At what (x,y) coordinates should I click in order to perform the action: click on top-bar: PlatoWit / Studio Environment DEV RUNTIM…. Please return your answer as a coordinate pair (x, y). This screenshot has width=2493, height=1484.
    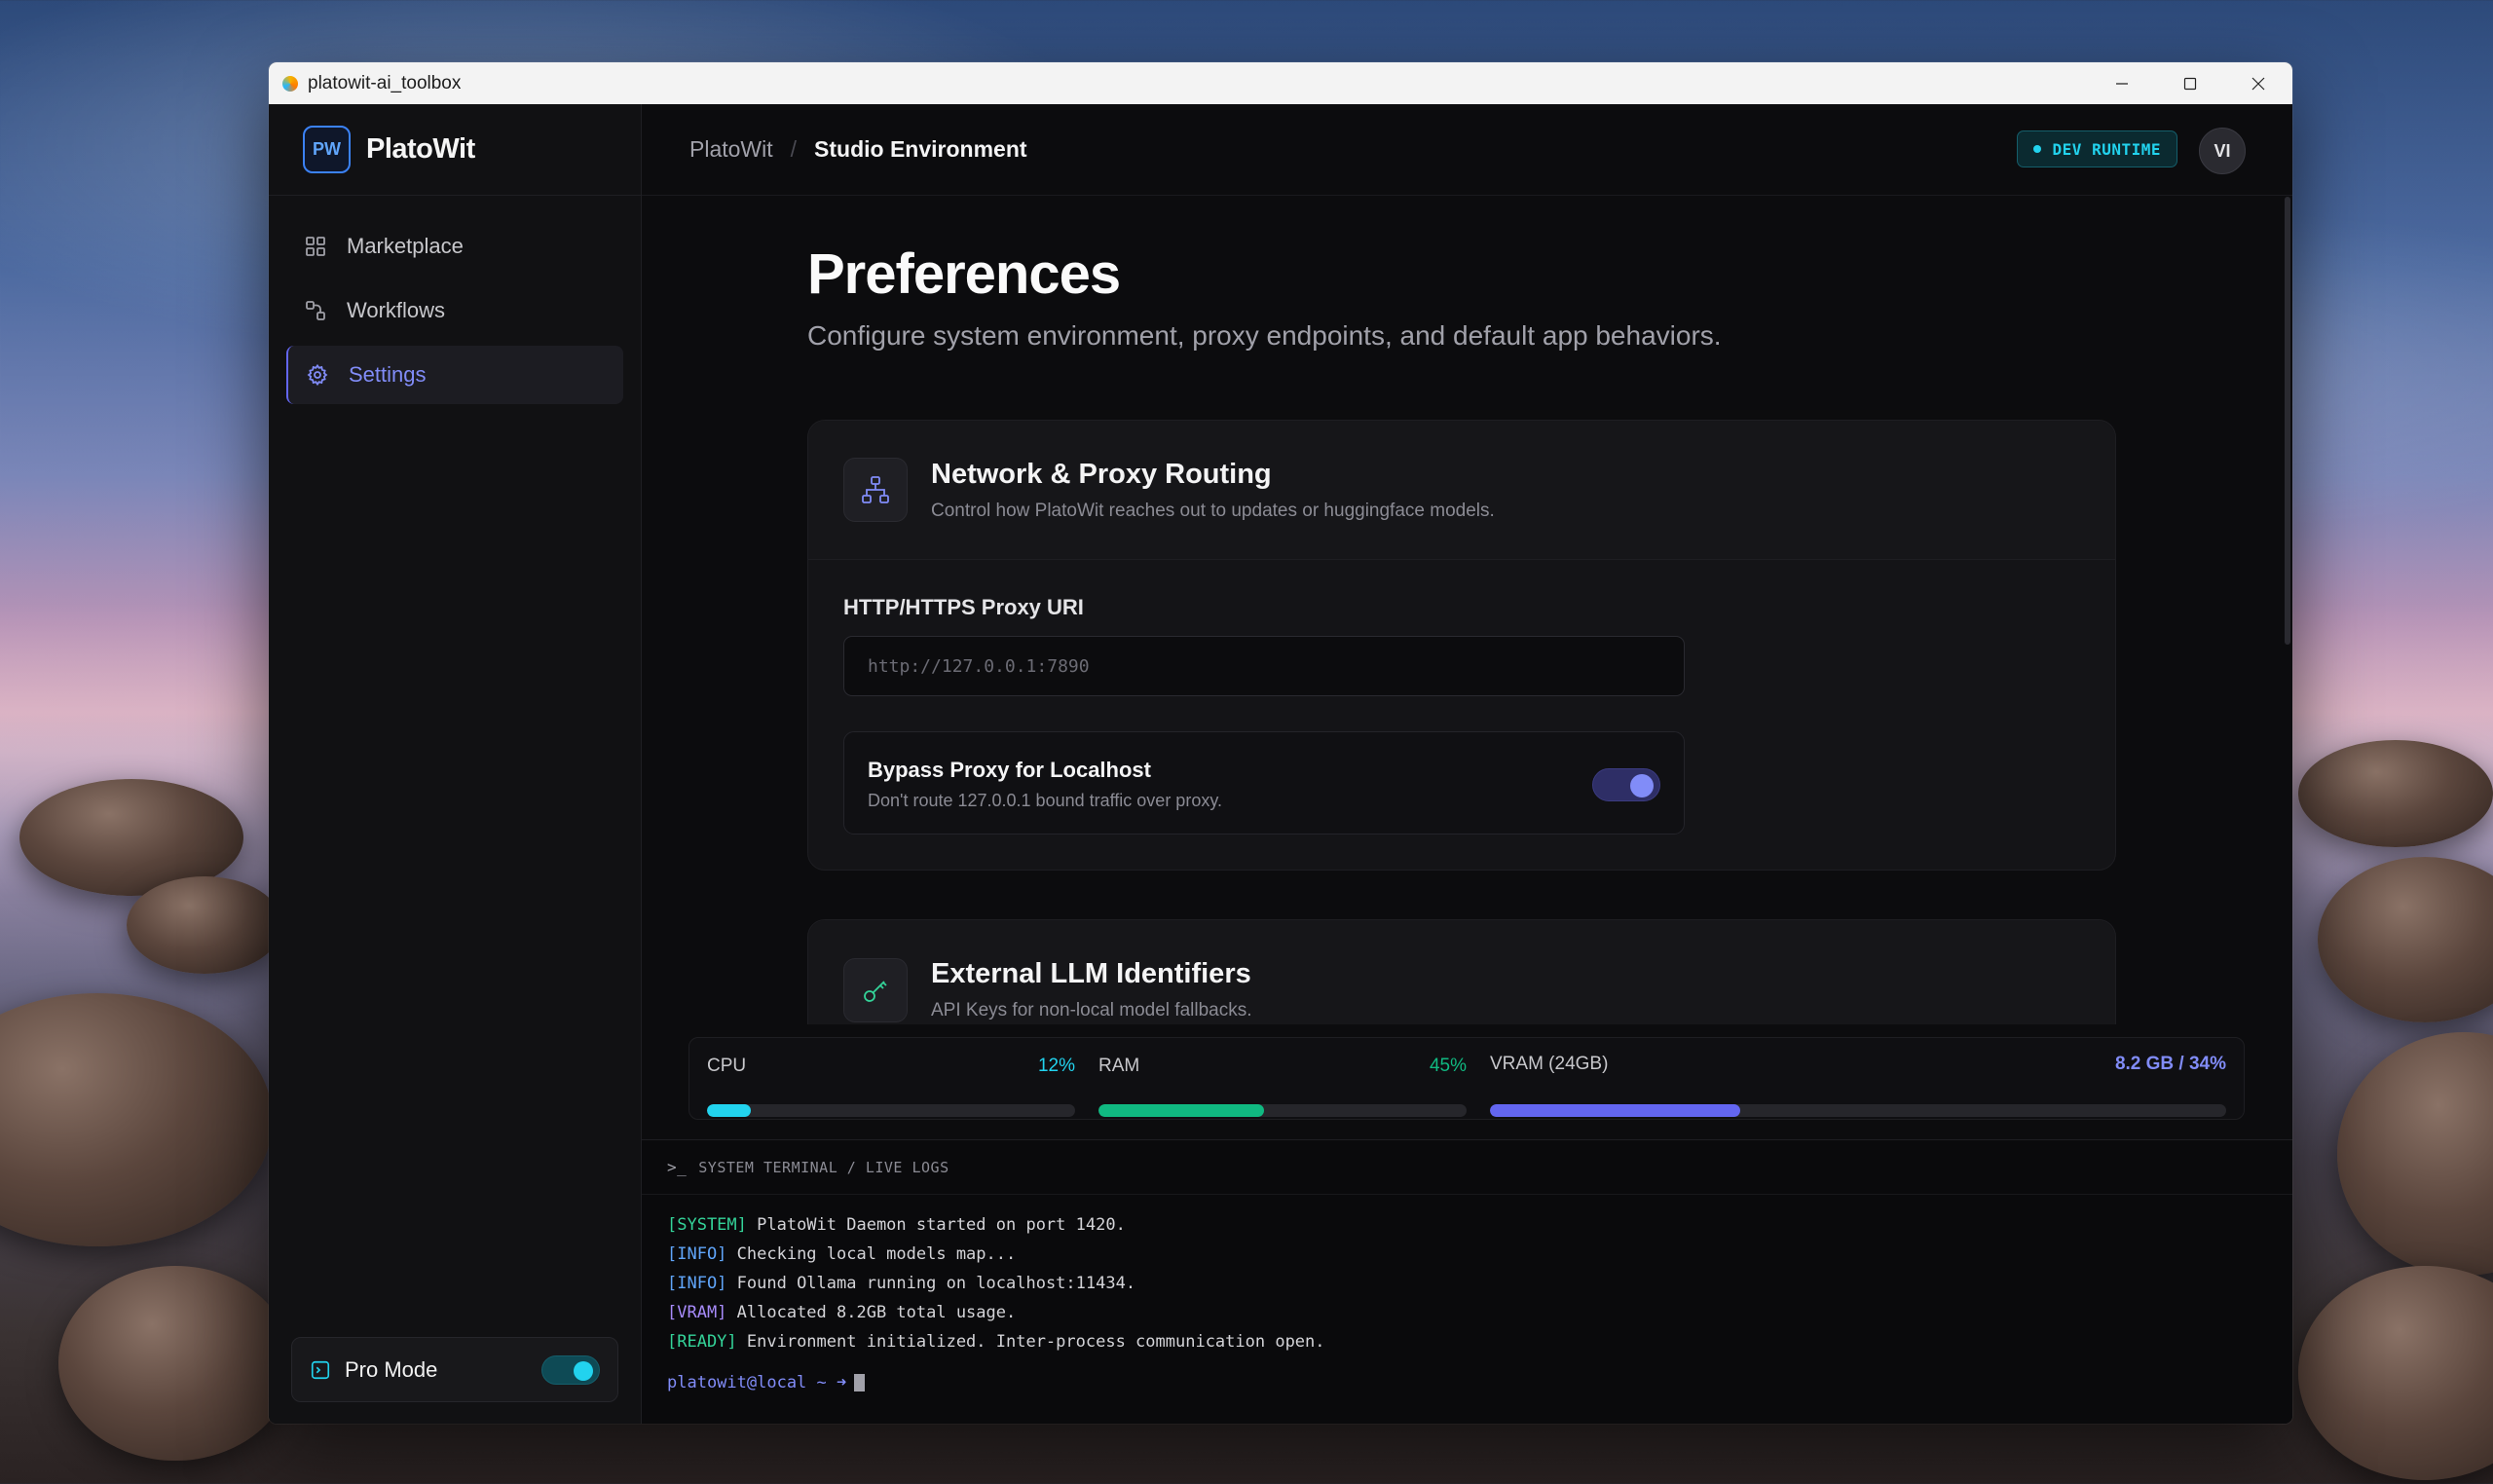
    Looking at the image, I should click on (1467, 150).